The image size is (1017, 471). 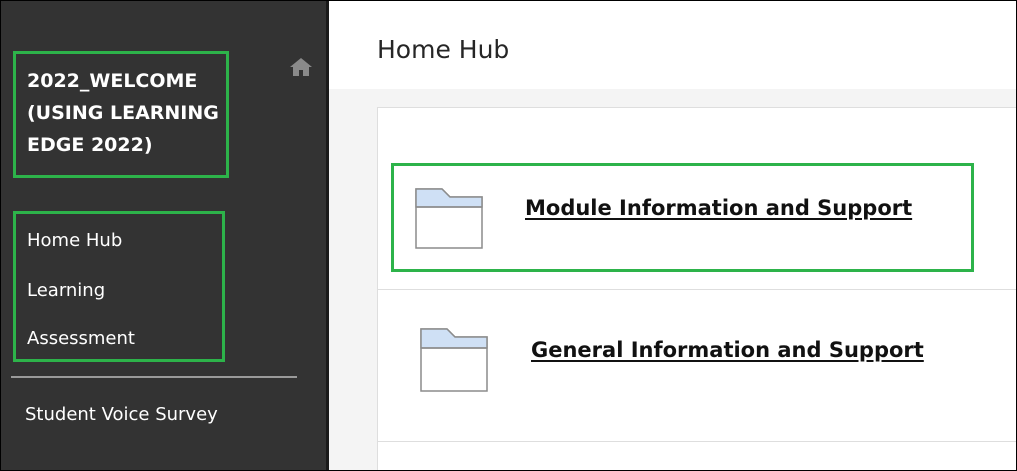 I want to click on sidebar-item-student-voice-survey: Student Voice Survey, so click(x=121, y=415).